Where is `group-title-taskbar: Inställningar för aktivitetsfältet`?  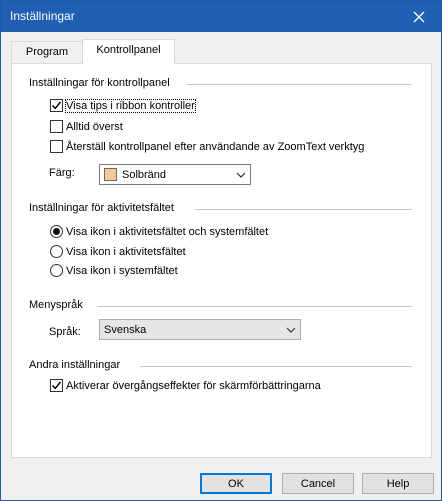 group-title-taskbar: Inställningar för aktivitetsfältet is located at coordinates (101, 208).